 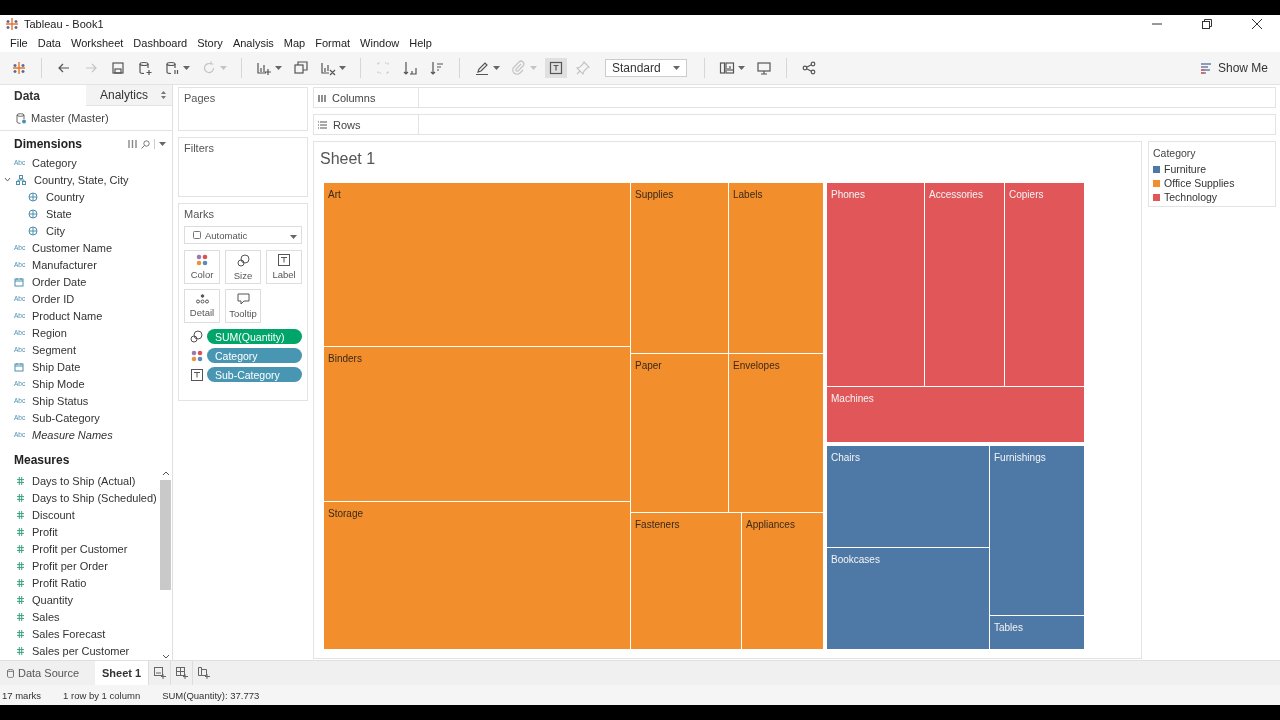 What do you see at coordinates (253, 42) in the screenshot?
I see `menu-item: Analysis` at bounding box center [253, 42].